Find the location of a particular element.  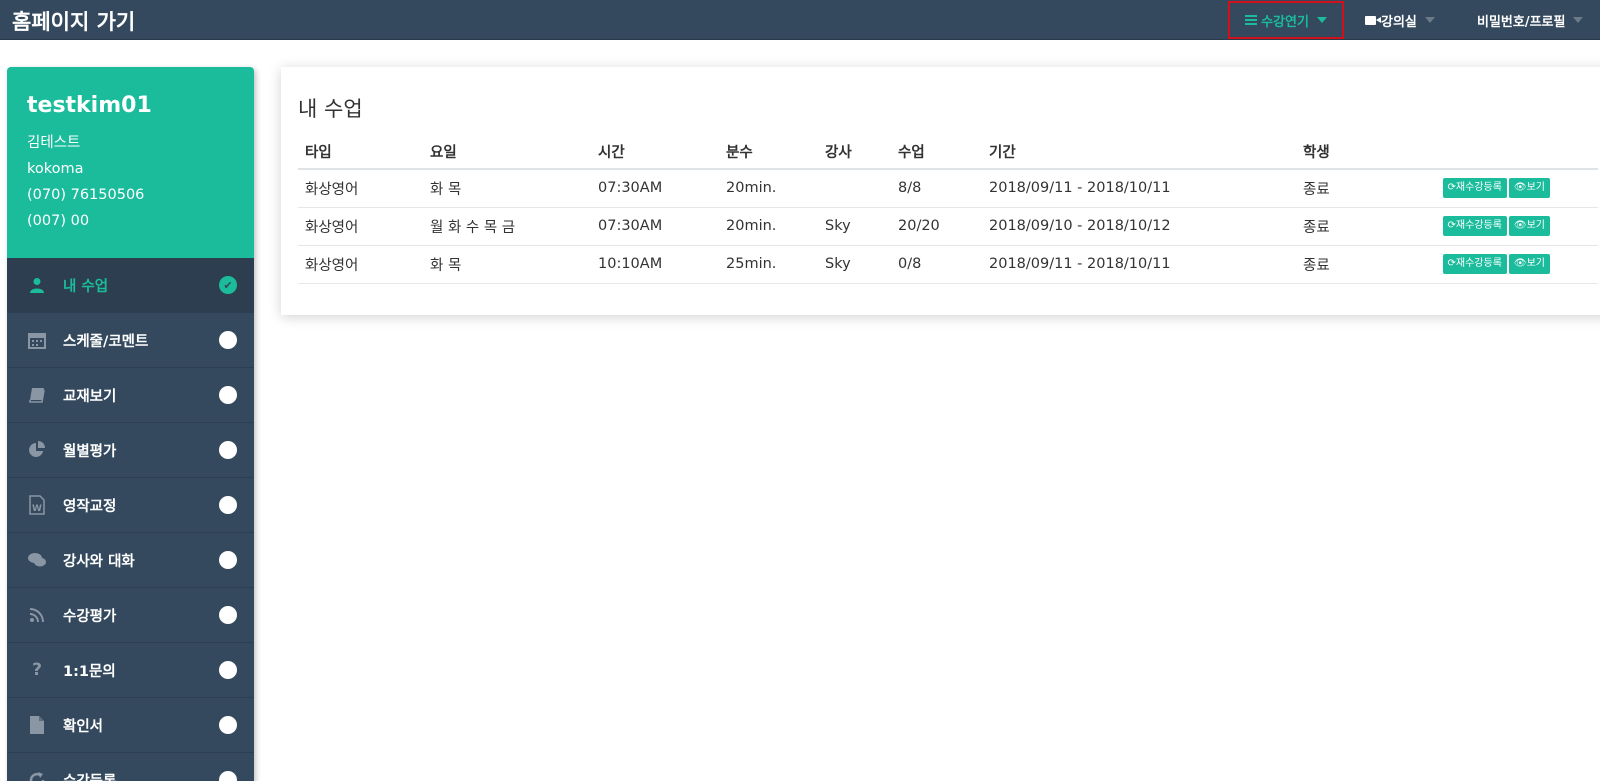

col-lessons: 수업 is located at coordinates (936, 152).